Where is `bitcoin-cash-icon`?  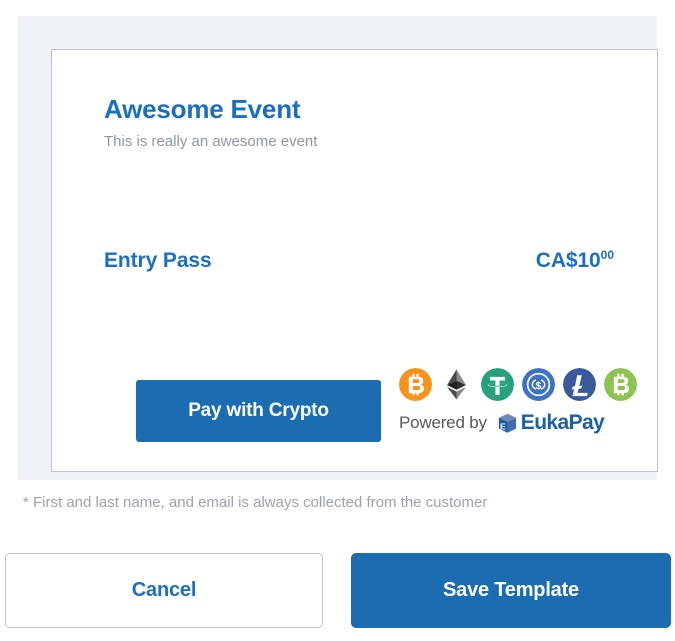 bitcoin-cash-icon is located at coordinates (620, 384).